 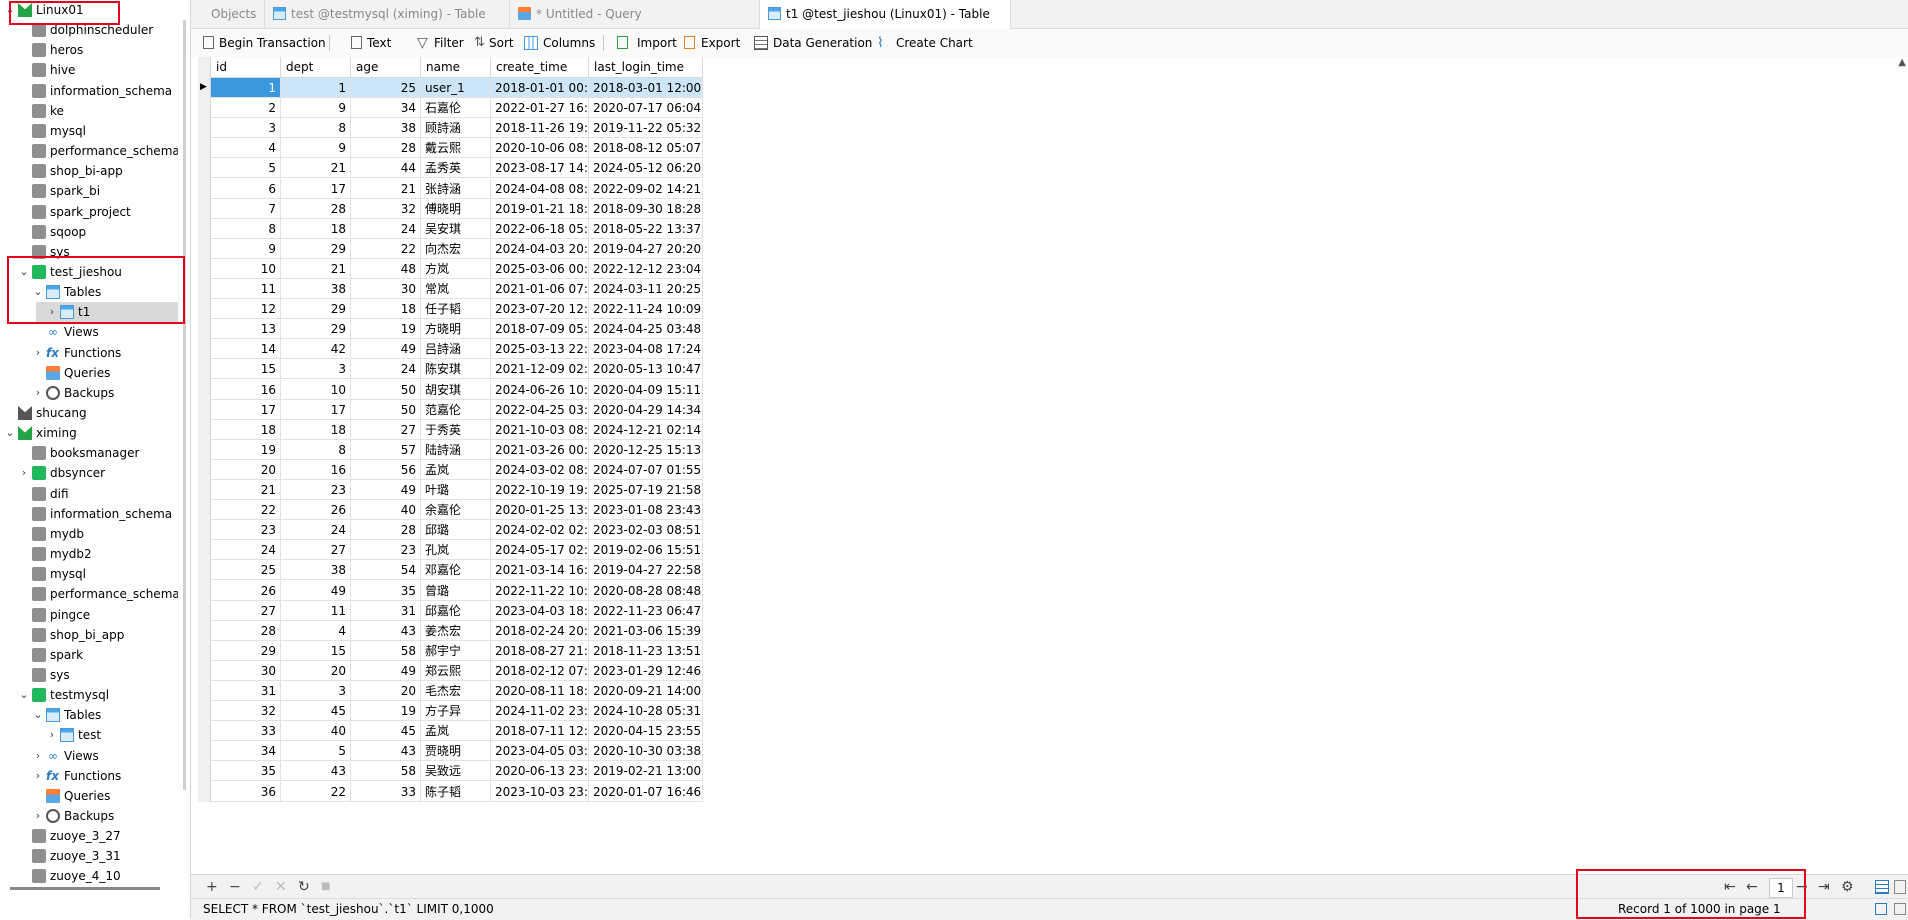 I want to click on table-cell-create-time: 2023-08-17 14:, so click(x=540, y=168).